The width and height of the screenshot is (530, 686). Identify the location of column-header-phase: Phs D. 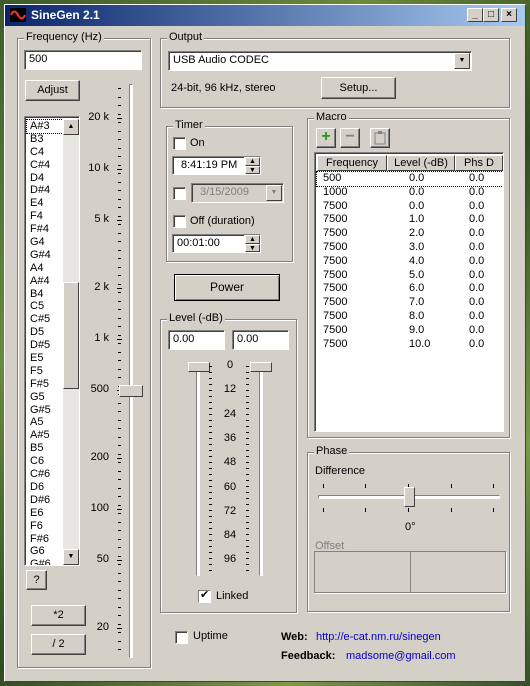
(479, 163).